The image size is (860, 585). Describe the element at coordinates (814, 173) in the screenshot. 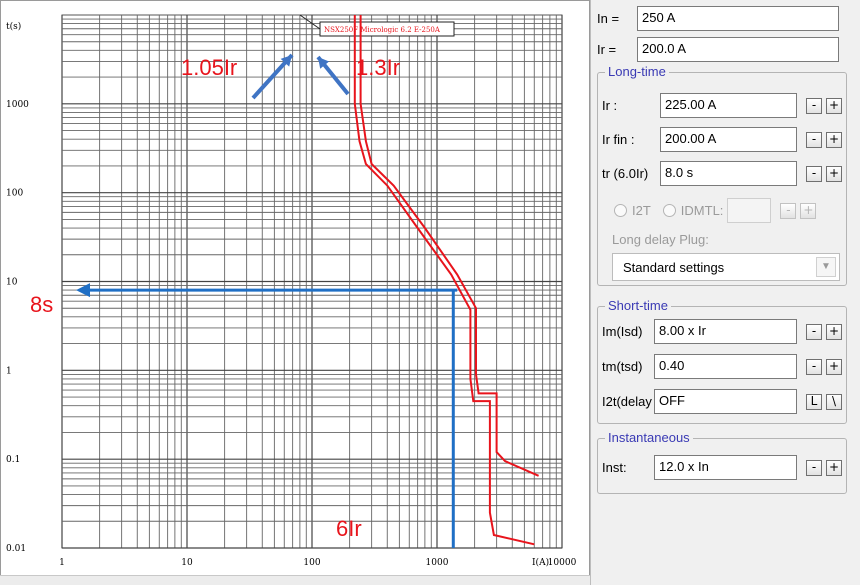

I see `lt-tr-minus-button: -` at that location.